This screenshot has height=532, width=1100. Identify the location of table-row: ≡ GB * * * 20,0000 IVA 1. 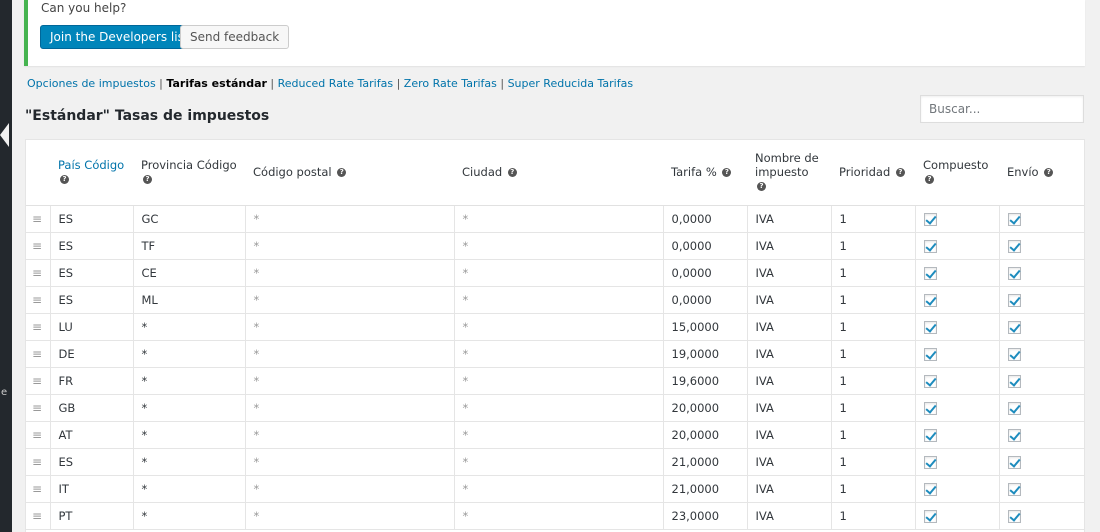
(555, 408).